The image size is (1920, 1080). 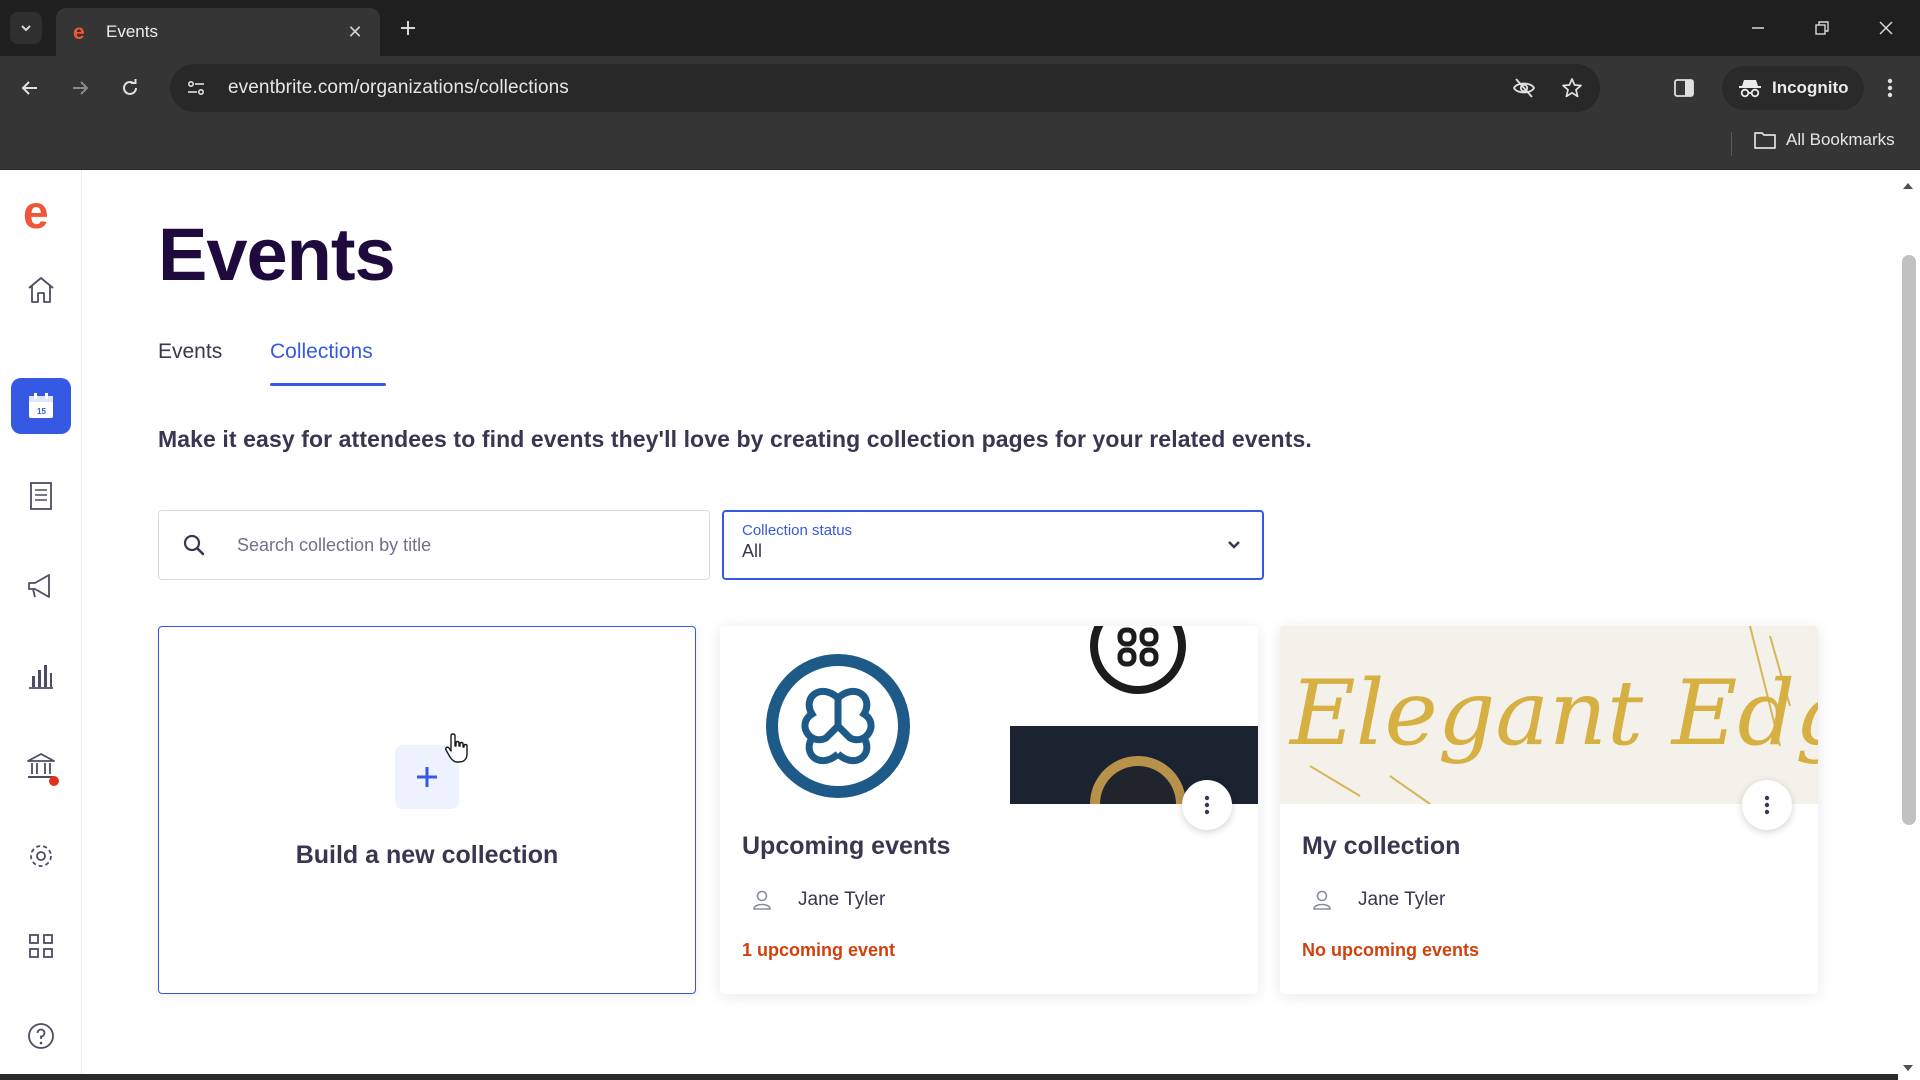 I want to click on all-bookmarks-label: All Bookmarks, so click(x=1840, y=139).